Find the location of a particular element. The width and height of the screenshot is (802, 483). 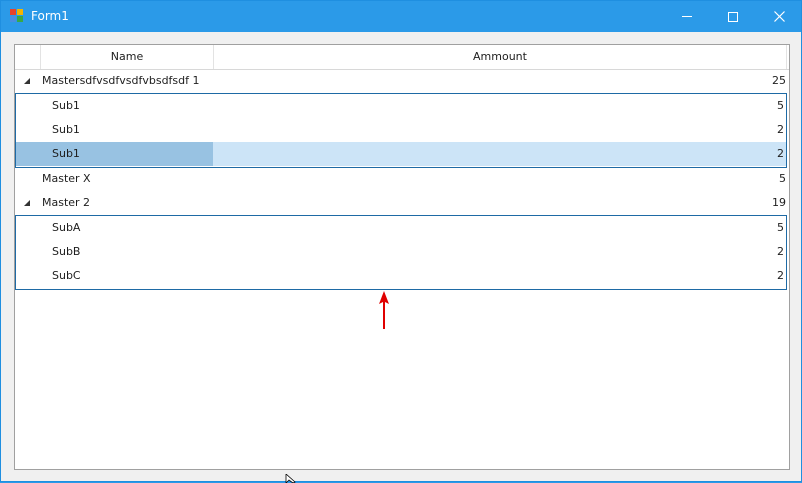

master-amount: 19 is located at coordinates (779, 202).